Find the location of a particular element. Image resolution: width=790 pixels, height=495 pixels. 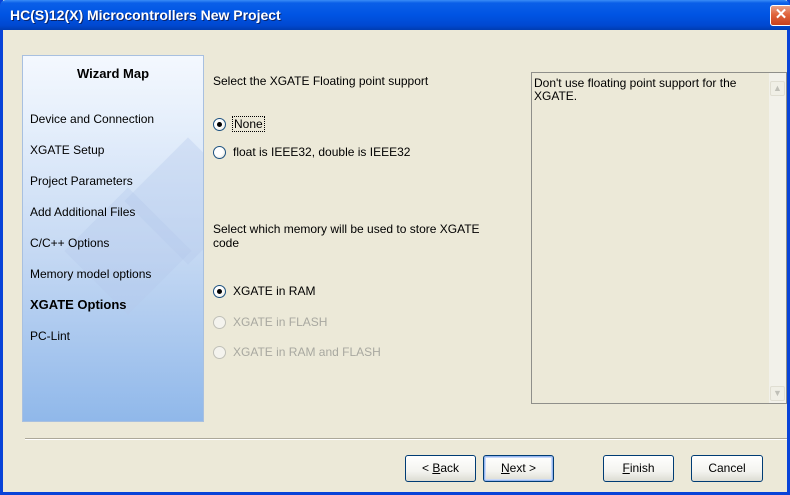

wizard-step-memory-model: Memory model options is located at coordinates (90, 274).